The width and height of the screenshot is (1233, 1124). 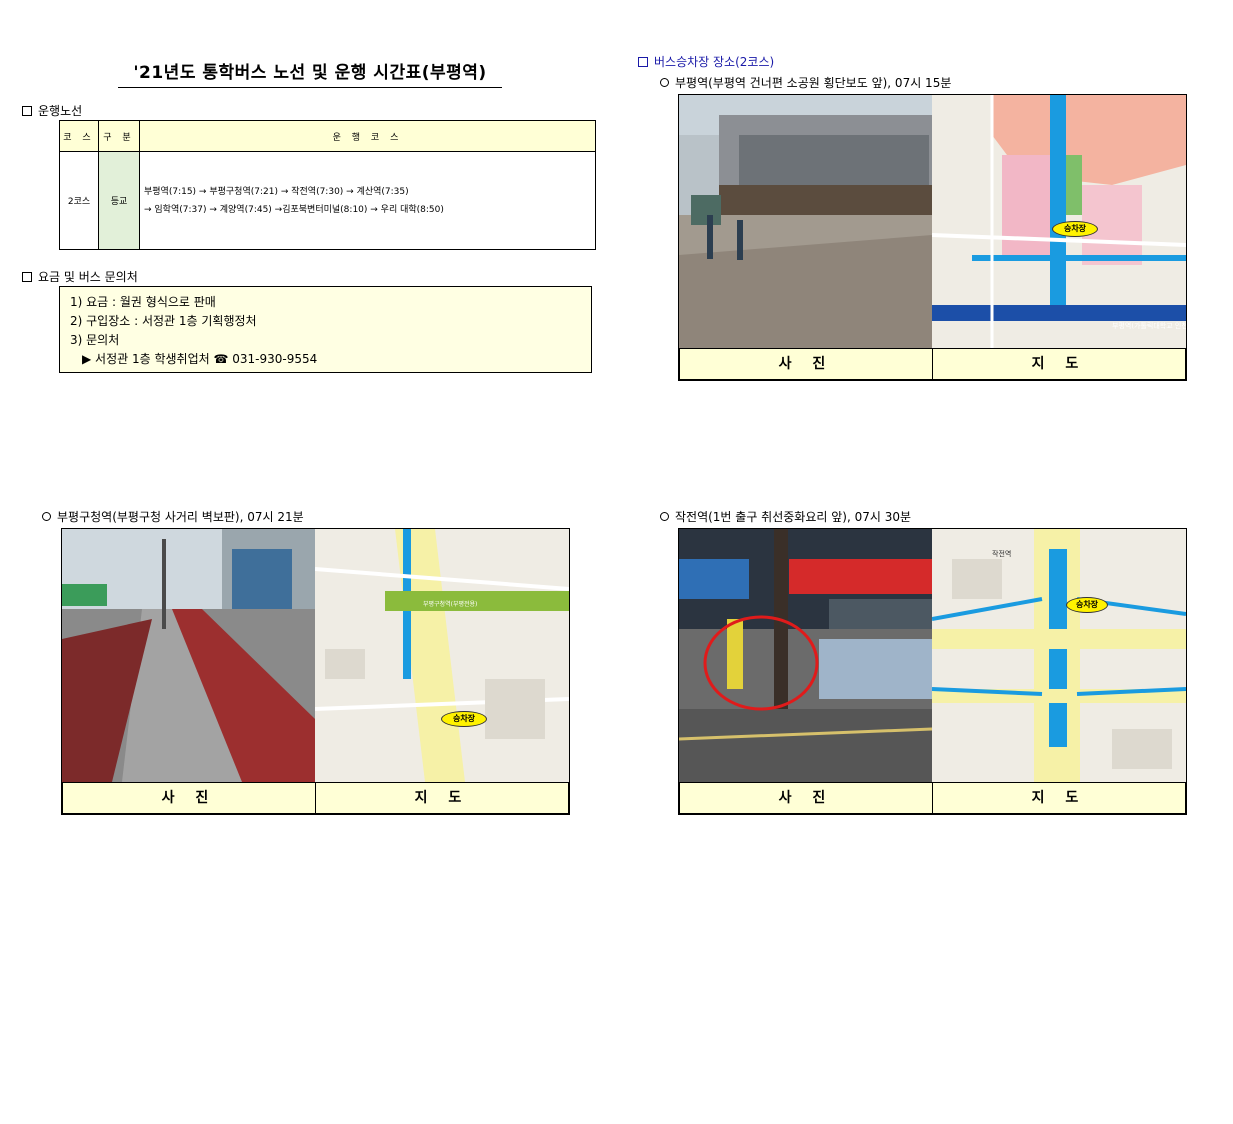 What do you see at coordinates (310, 73) in the screenshot?
I see `page-title: '21년도 통학버스 노선 및 운행 시간표(부평역)` at bounding box center [310, 73].